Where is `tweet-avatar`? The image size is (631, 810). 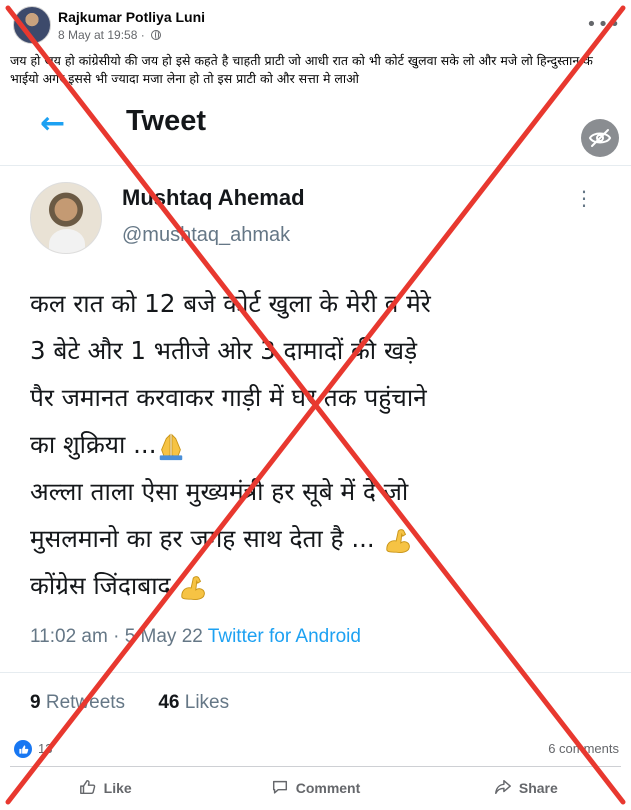 tweet-avatar is located at coordinates (66, 218).